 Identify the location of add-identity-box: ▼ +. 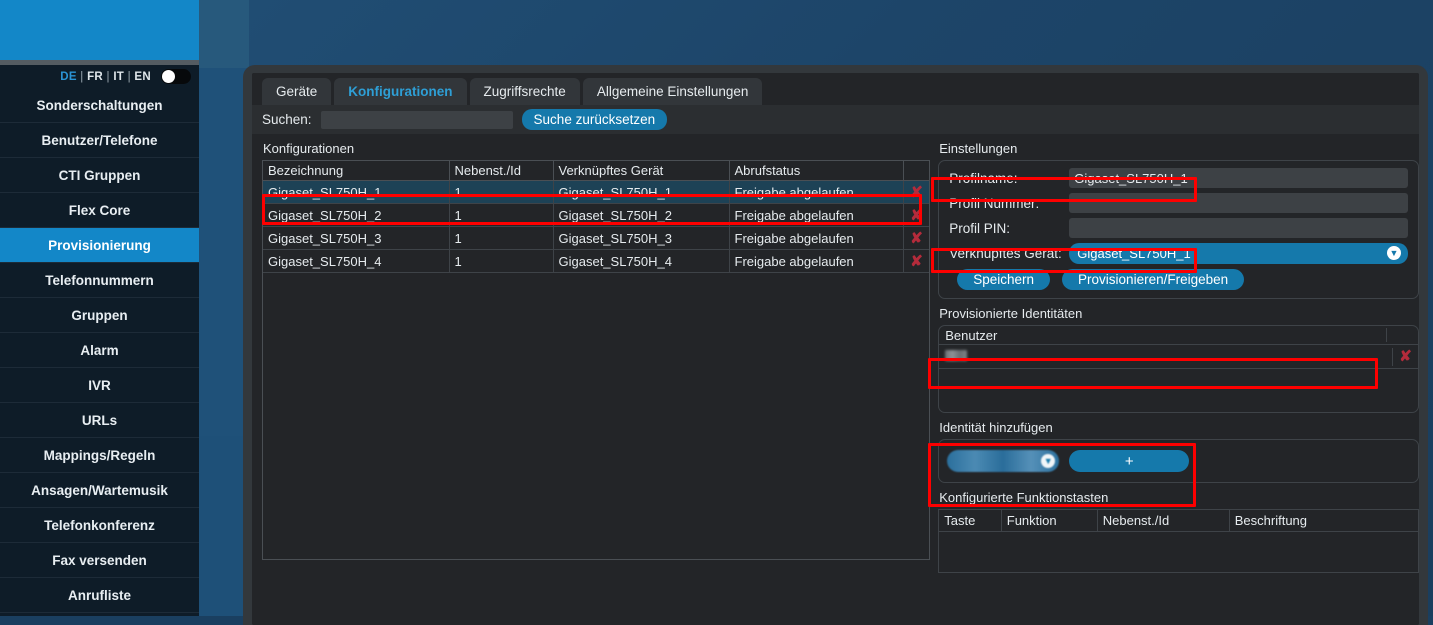
(1178, 461).